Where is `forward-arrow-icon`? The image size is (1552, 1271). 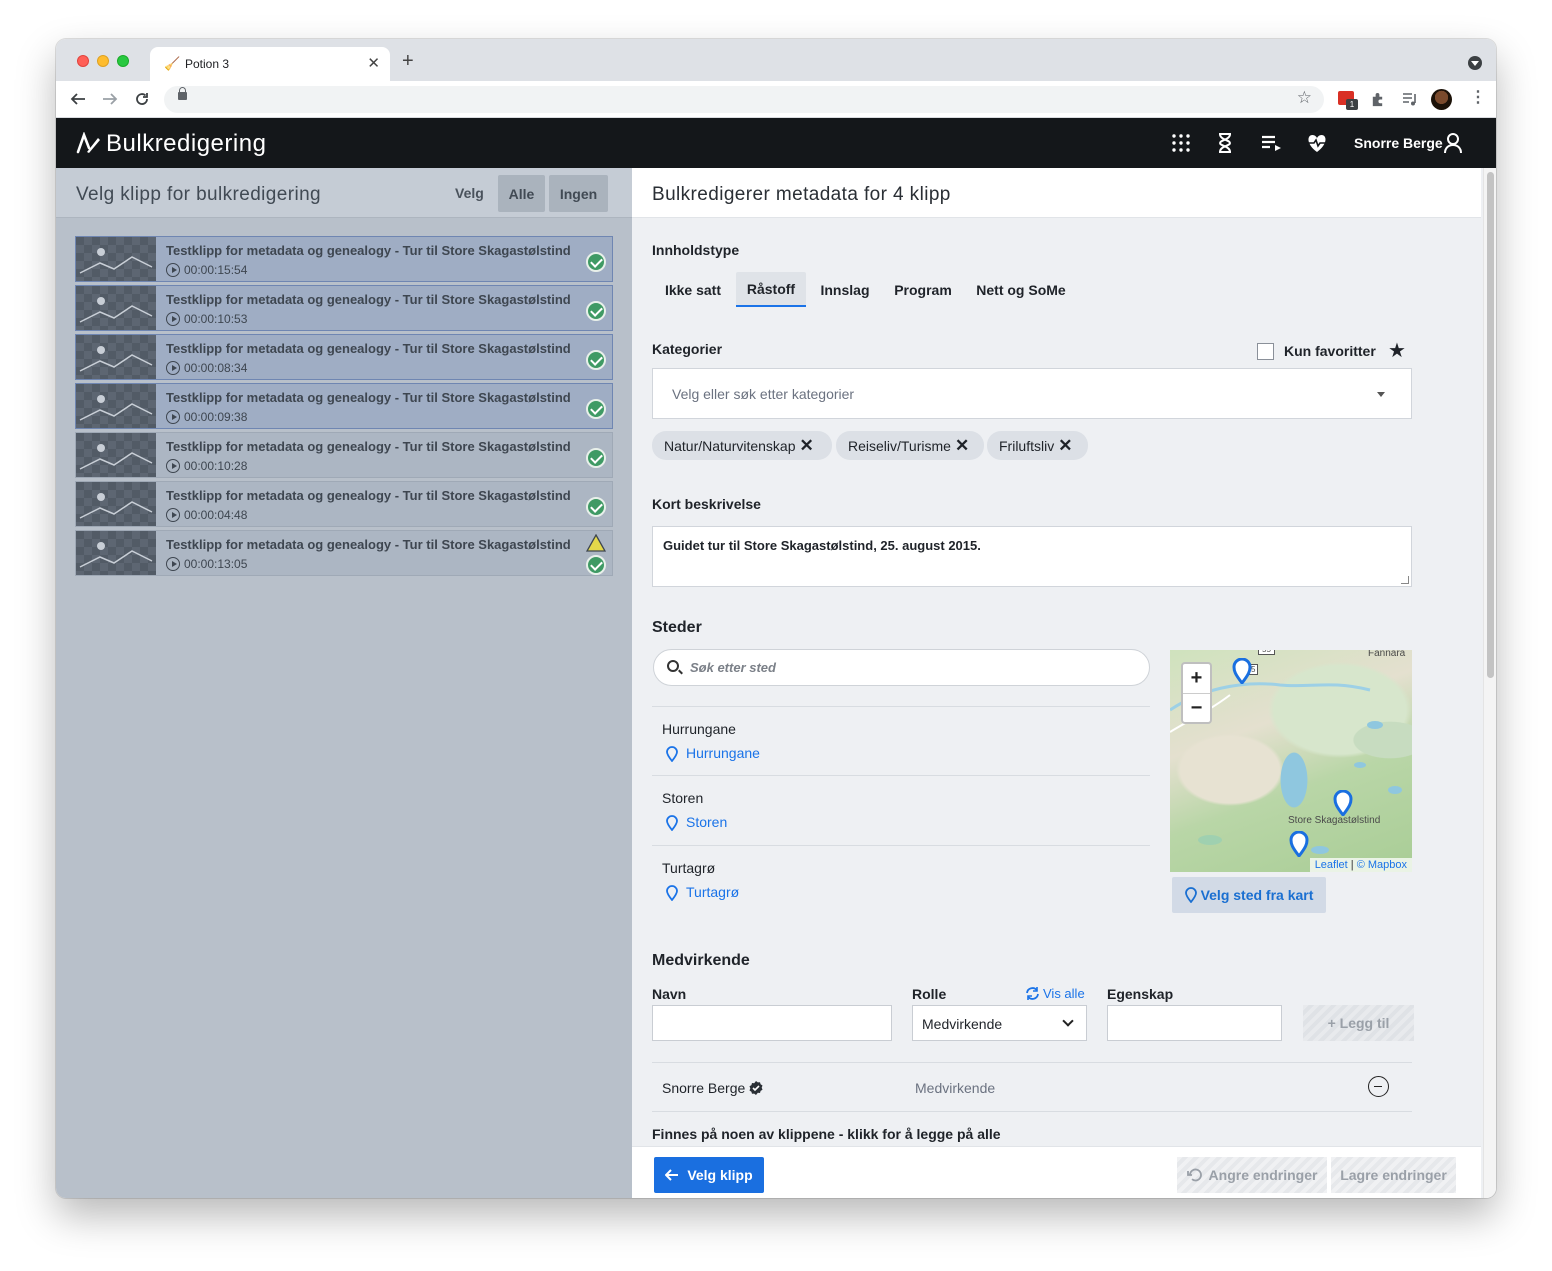 forward-arrow-icon is located at coordinates (110, 99).